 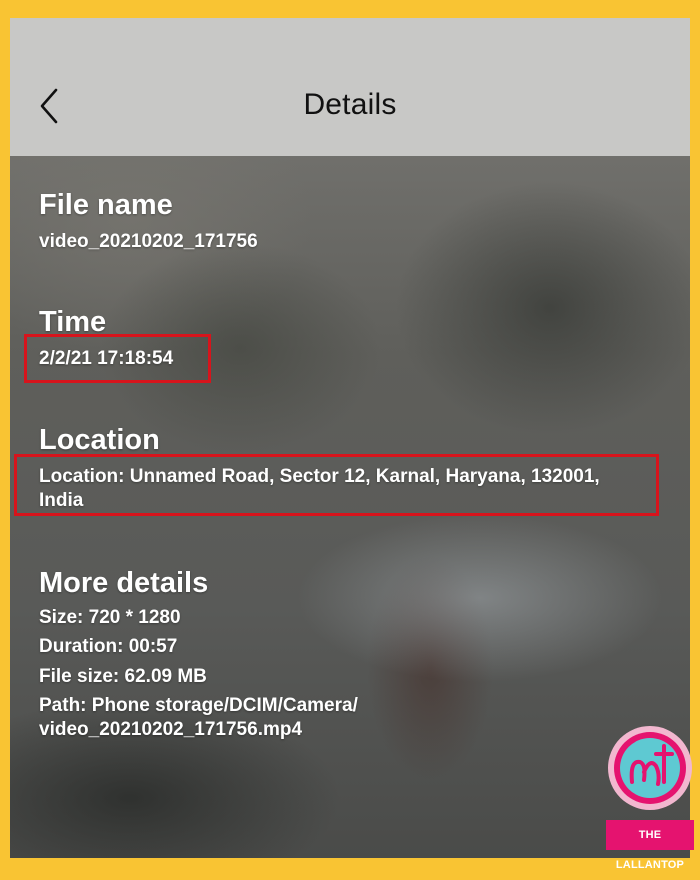 What do you see at coordinates (198, 705) in the screenshot?
I see `path-value-line1: Path: Phone storage/DCIM/Camera/` at bounding box center [198, 705].